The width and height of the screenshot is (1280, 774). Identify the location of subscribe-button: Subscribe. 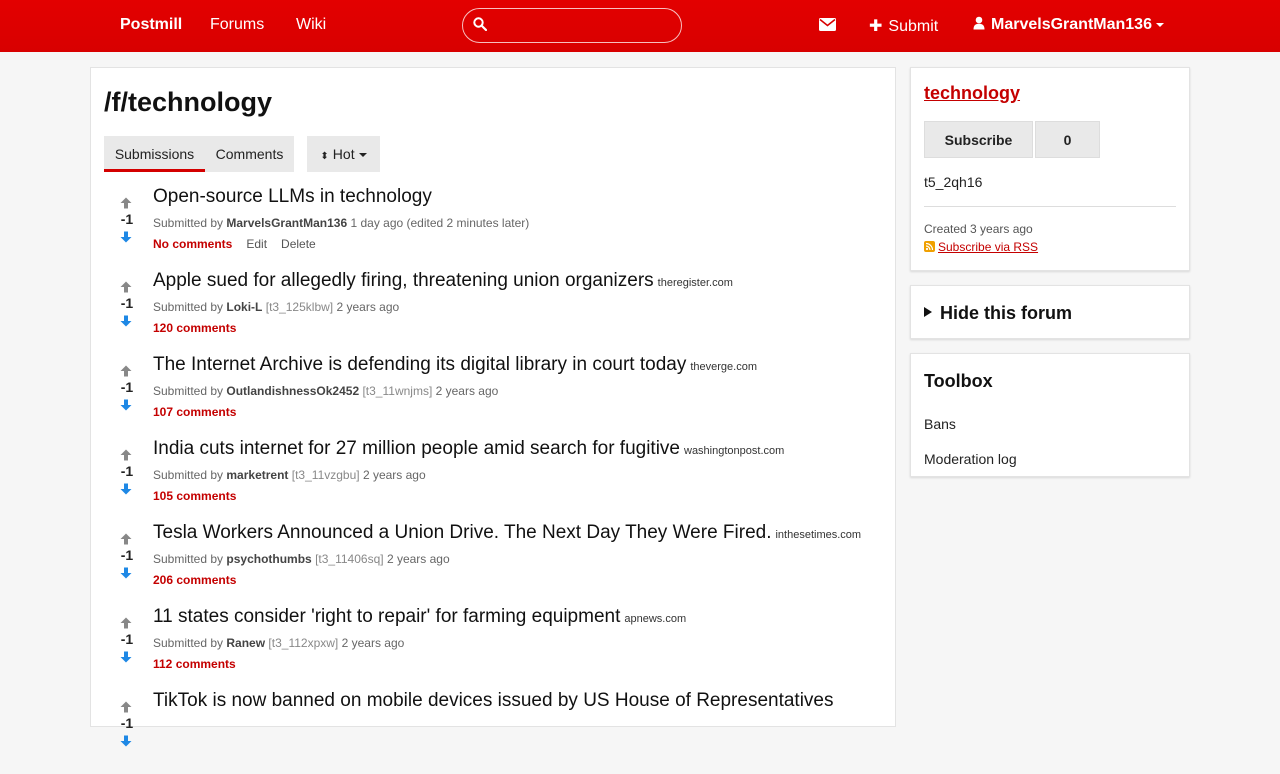
(978, 139).